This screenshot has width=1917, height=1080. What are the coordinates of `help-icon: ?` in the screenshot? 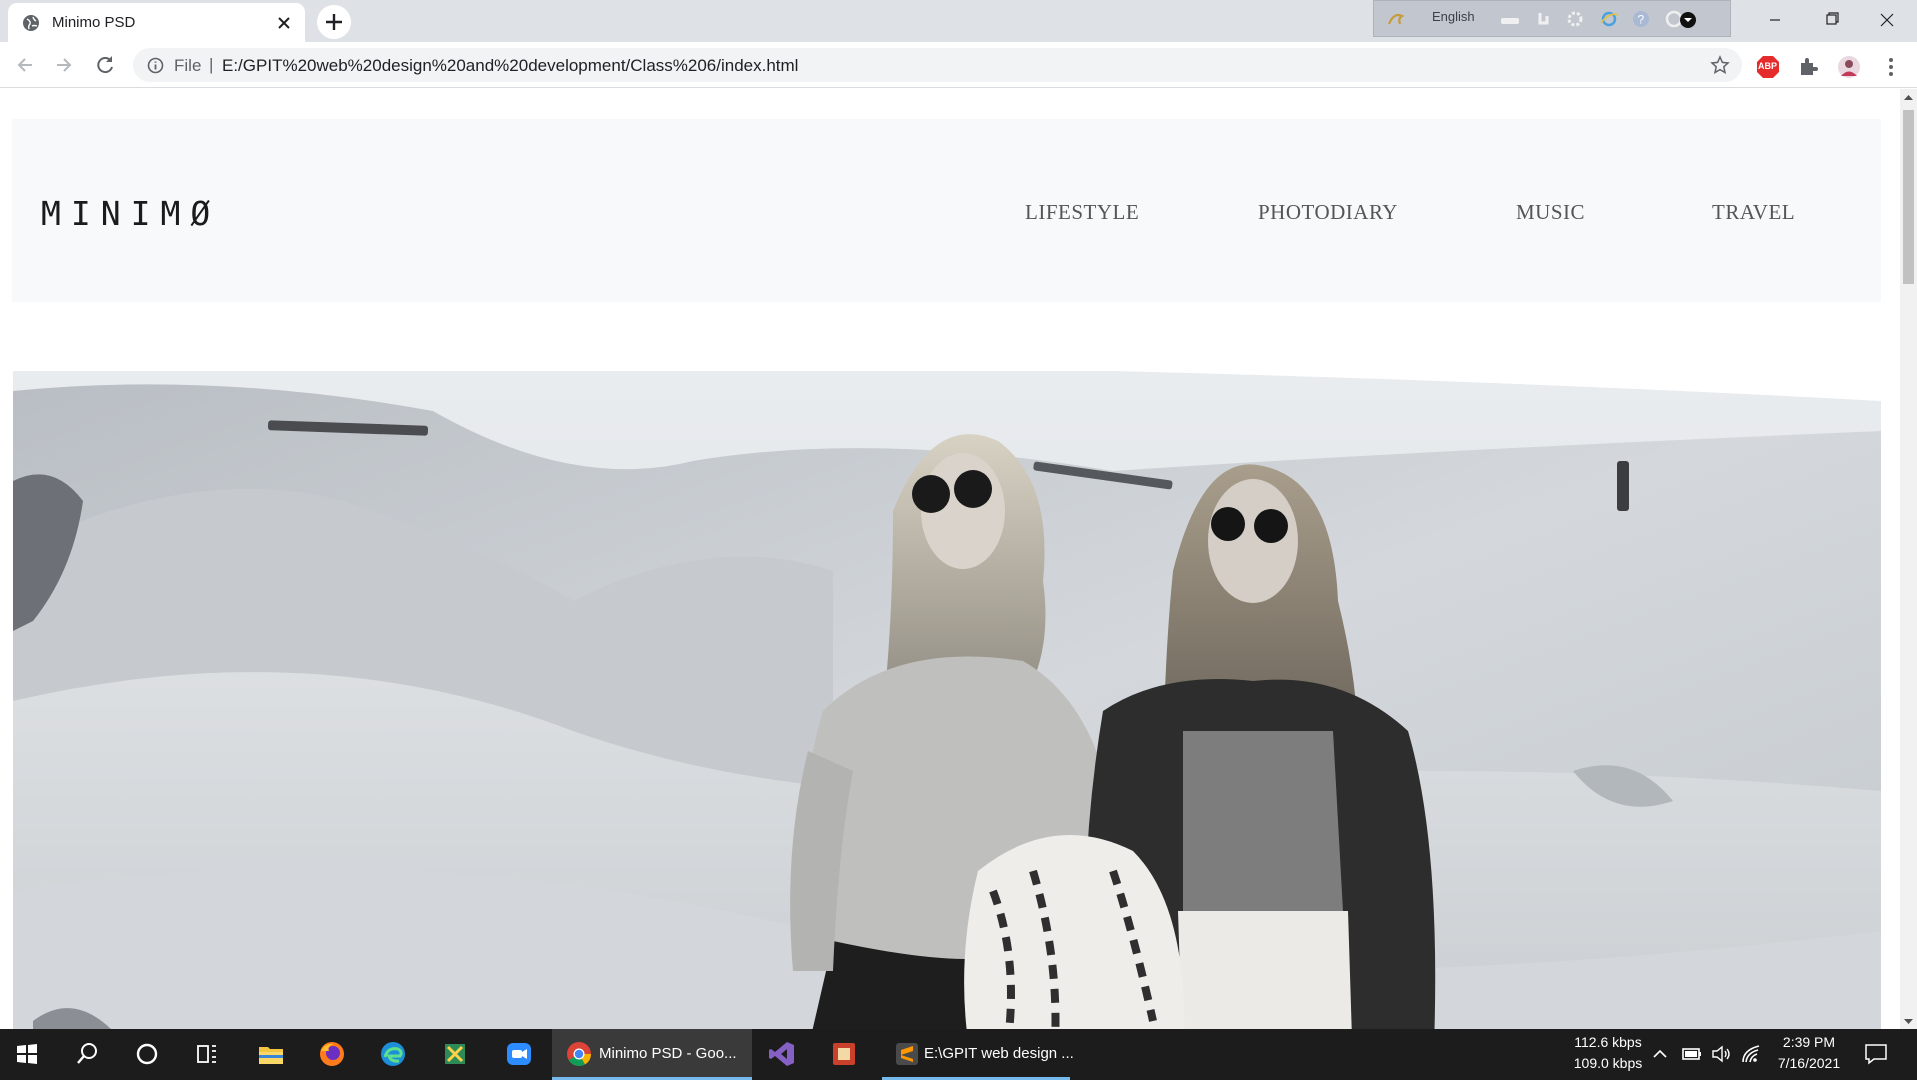 It's located at (1641, 19).